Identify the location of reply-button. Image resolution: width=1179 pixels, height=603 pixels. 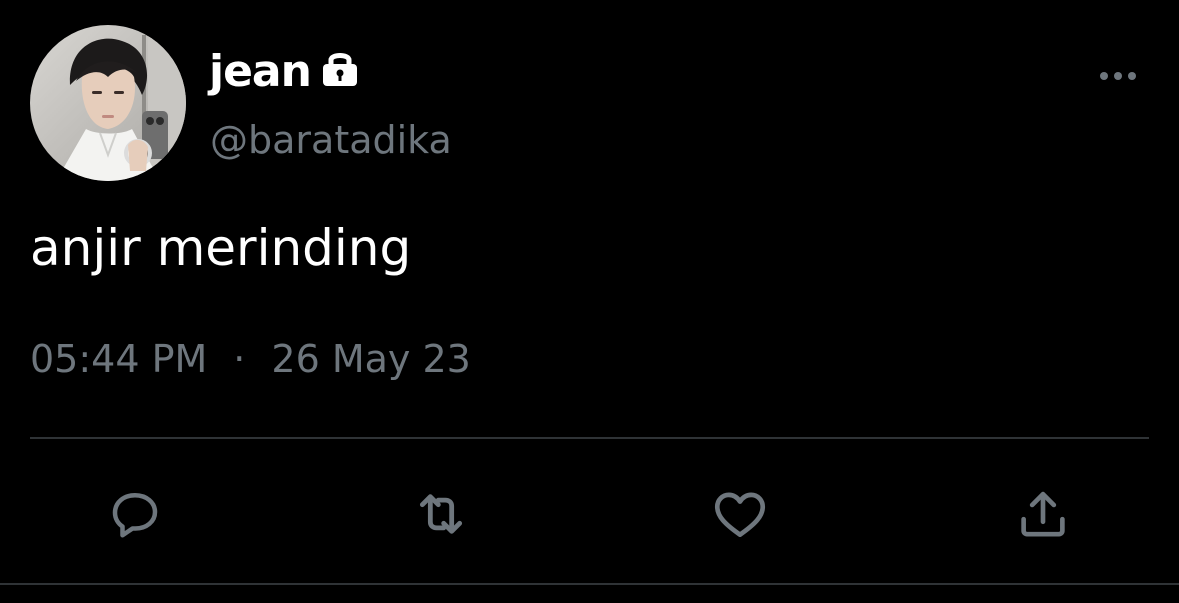
(135, 514).